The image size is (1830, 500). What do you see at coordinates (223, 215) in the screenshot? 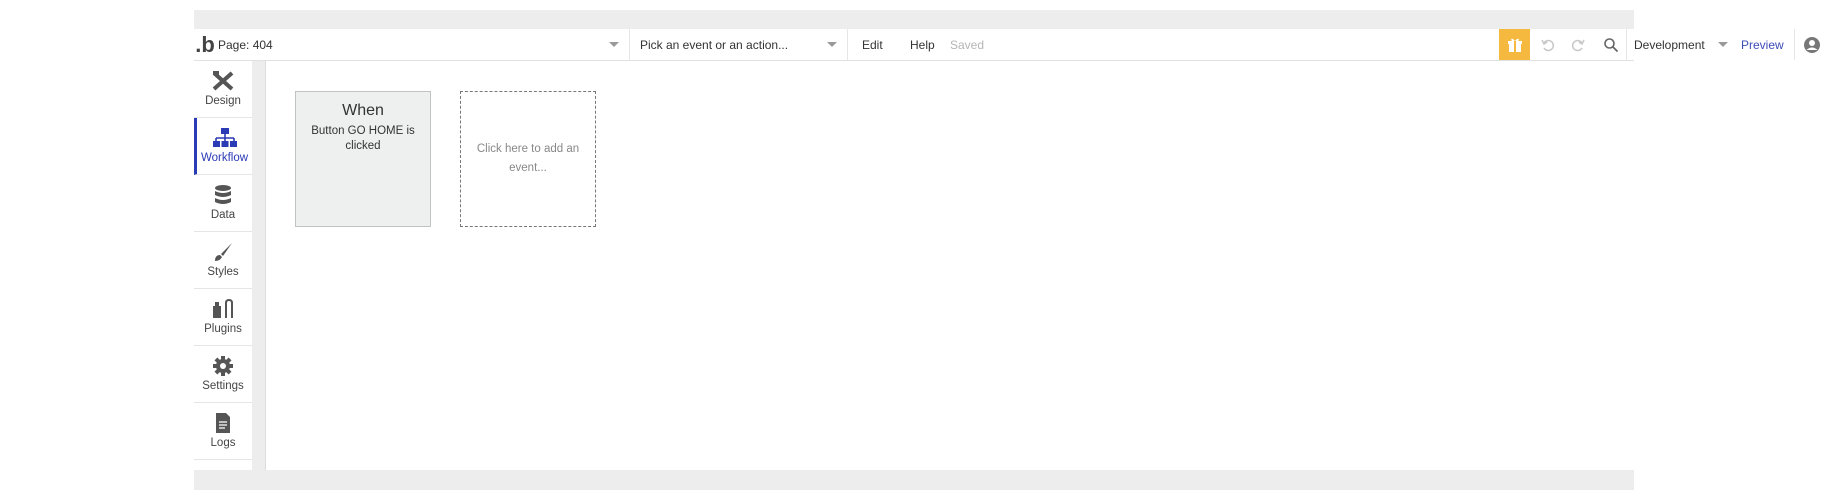
I see `sidebar-item-label: Data` at bounding box center [223, 215].